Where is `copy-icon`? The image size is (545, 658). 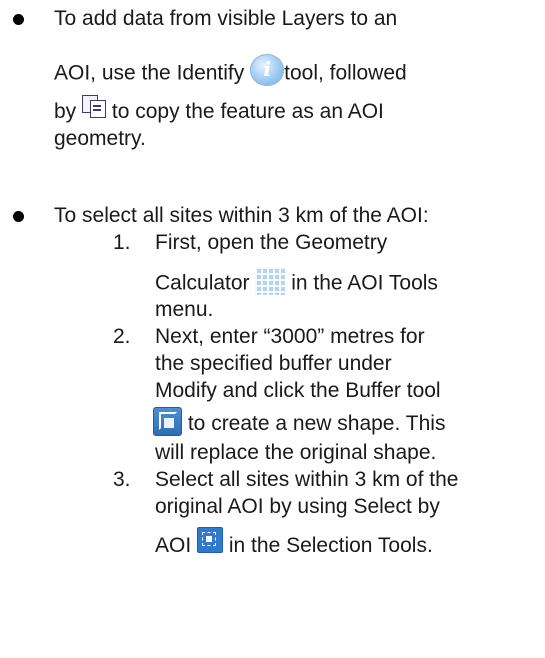 copy-icon is located at coordinates (94, 107).